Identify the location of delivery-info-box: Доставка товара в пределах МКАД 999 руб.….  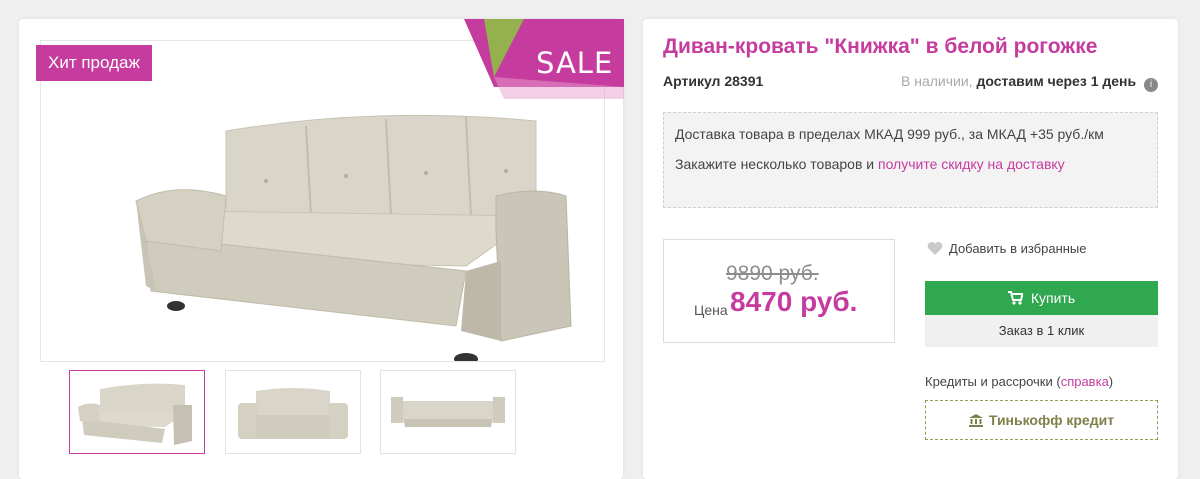
(910, 160).